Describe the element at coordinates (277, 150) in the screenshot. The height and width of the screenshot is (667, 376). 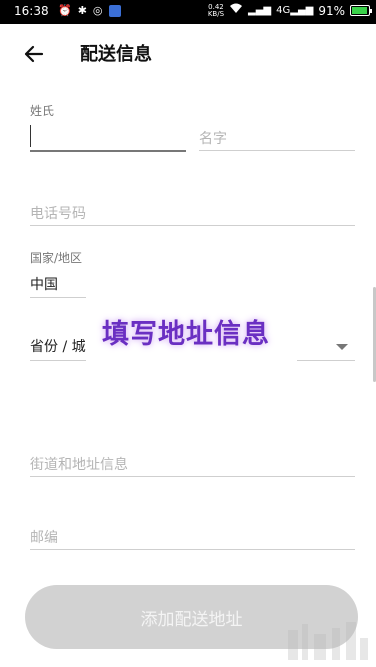
I see `given-name-input` at that location.